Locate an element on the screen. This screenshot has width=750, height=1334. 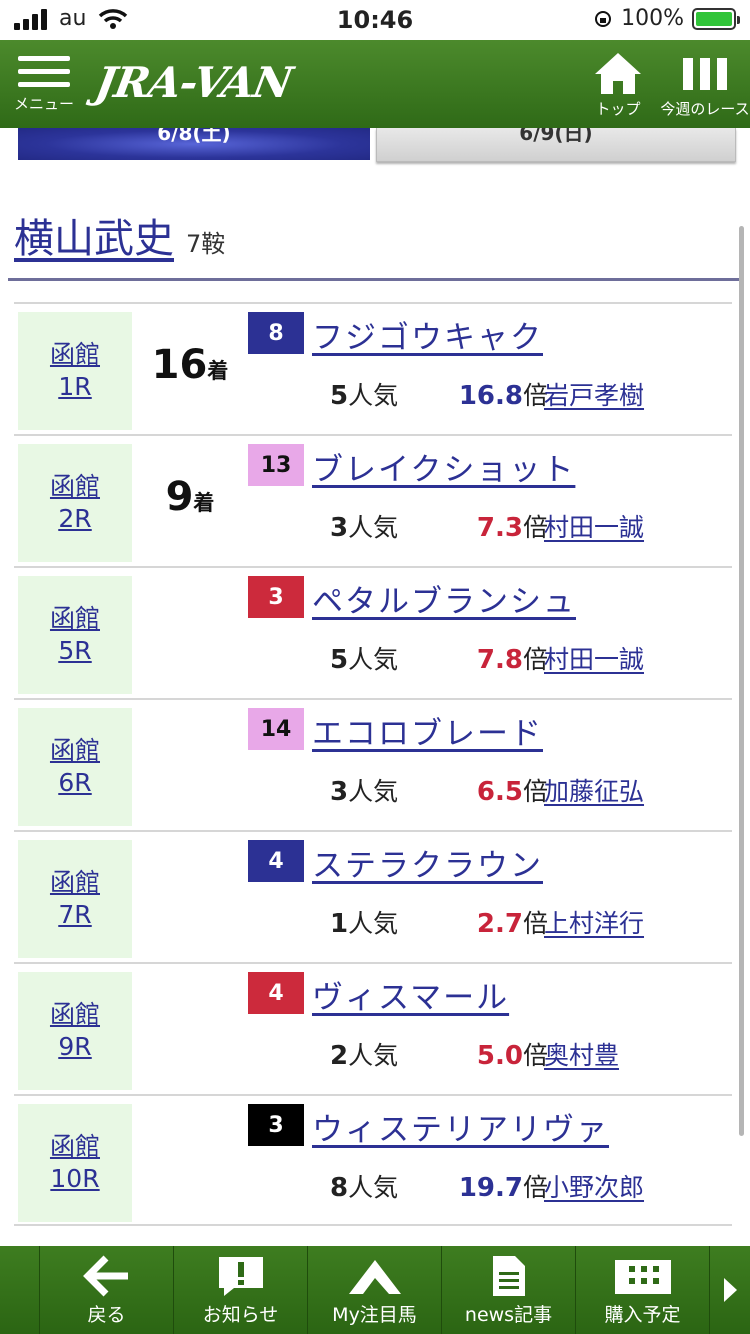
horse-number-badge: 13 is located at coordinates (276, 465).